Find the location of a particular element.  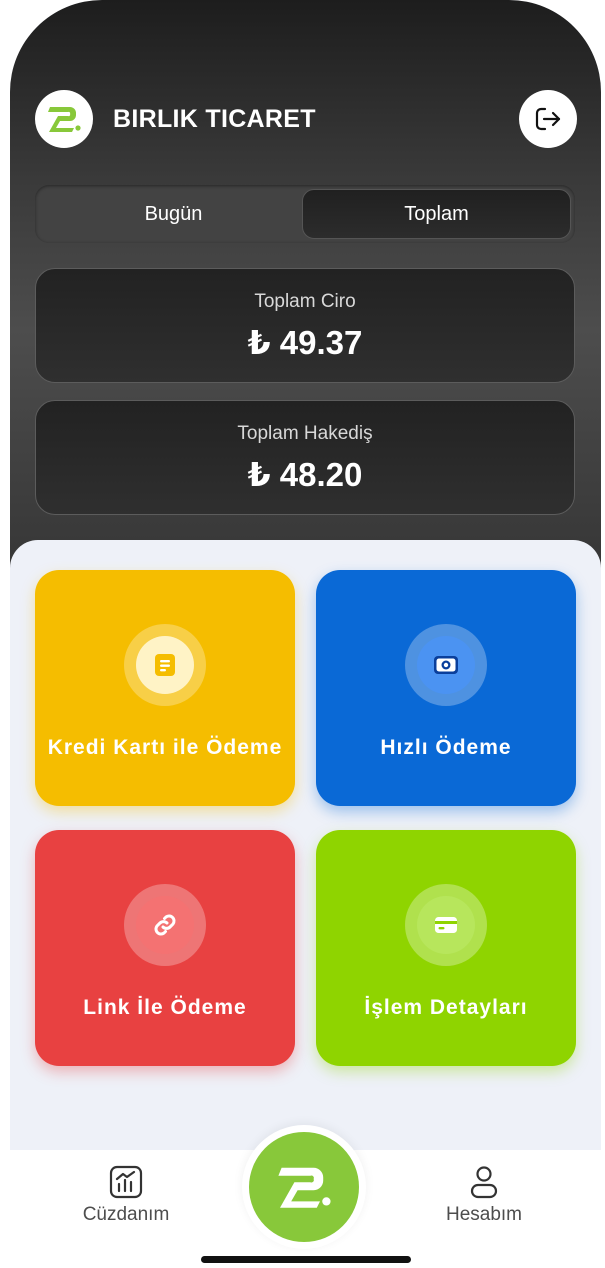

center-button-bg is located at coordinates (304, 1187).